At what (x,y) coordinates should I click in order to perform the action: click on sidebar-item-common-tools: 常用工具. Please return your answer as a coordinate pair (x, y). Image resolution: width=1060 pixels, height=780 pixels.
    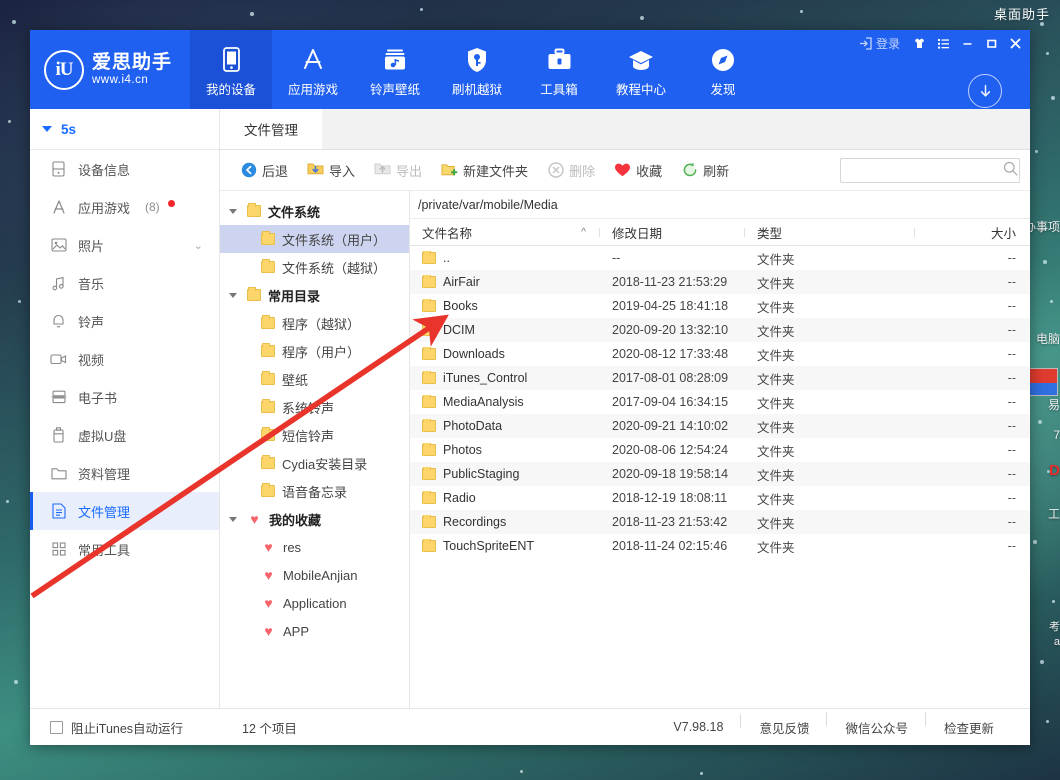
    Looking at the image, I should click on (124, 549).